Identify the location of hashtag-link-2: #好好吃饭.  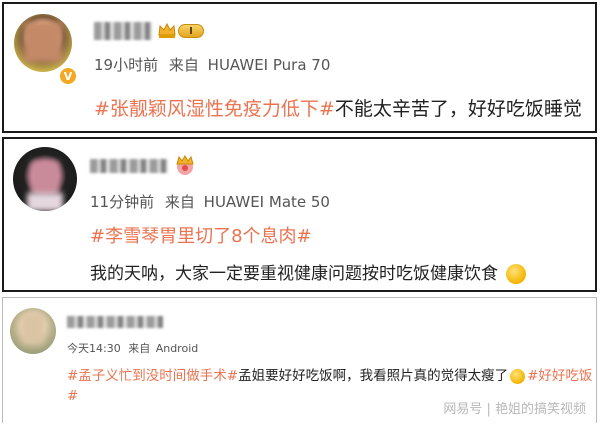
(559, 376).